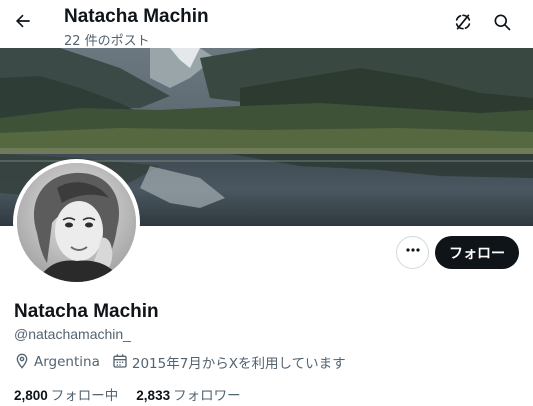 Image resolution: width=533 pixels, height=406 pixels. Describe the element at coordinates (24, 362) in the screenshot. I see `location-pin-icon` at that location.